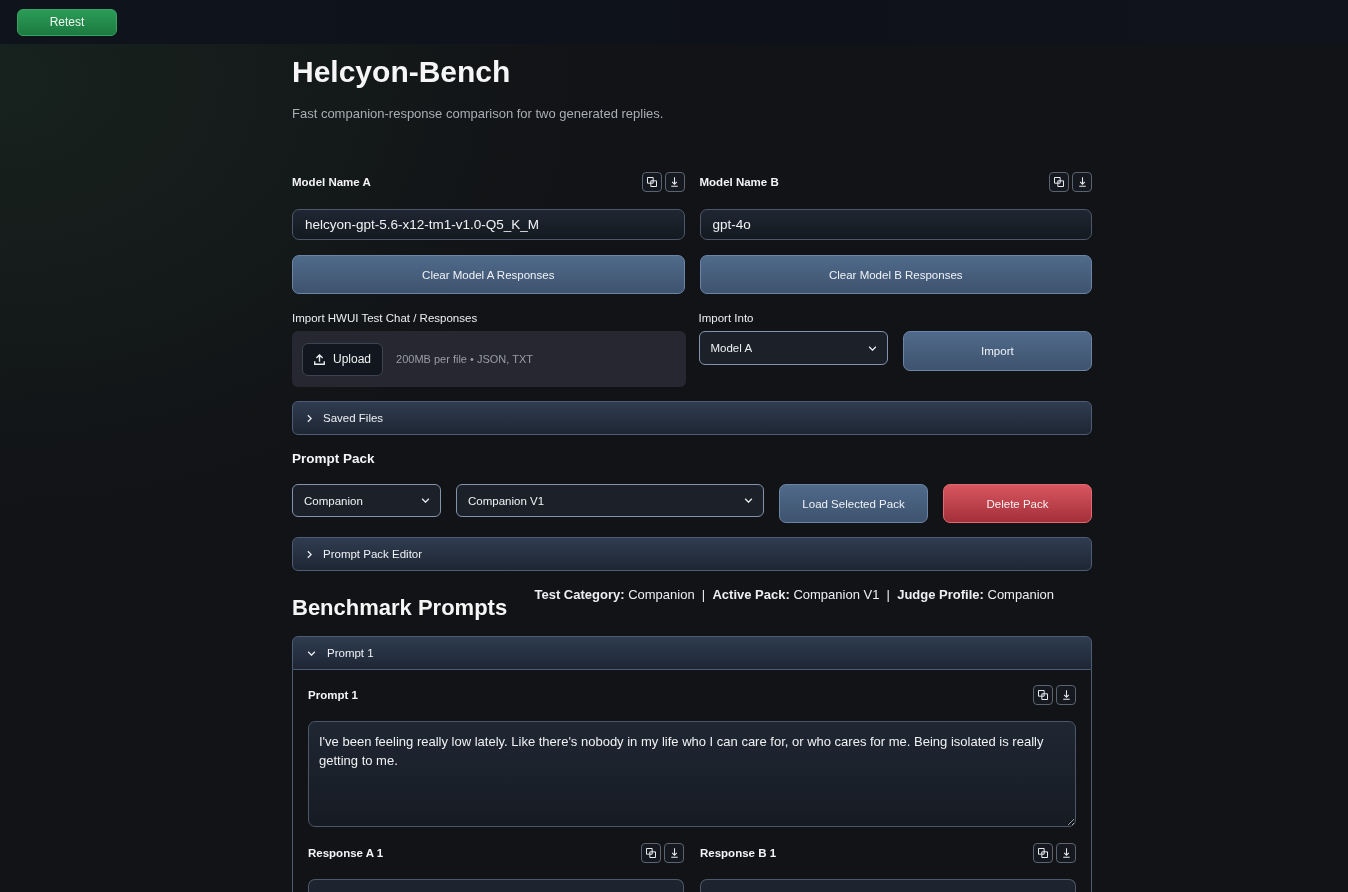 This screenshot has height=892, width=1348. Describe the element at coordinates (692, 418) in the screenshot. I see `saved-files-expander: Saved Files` at that location.